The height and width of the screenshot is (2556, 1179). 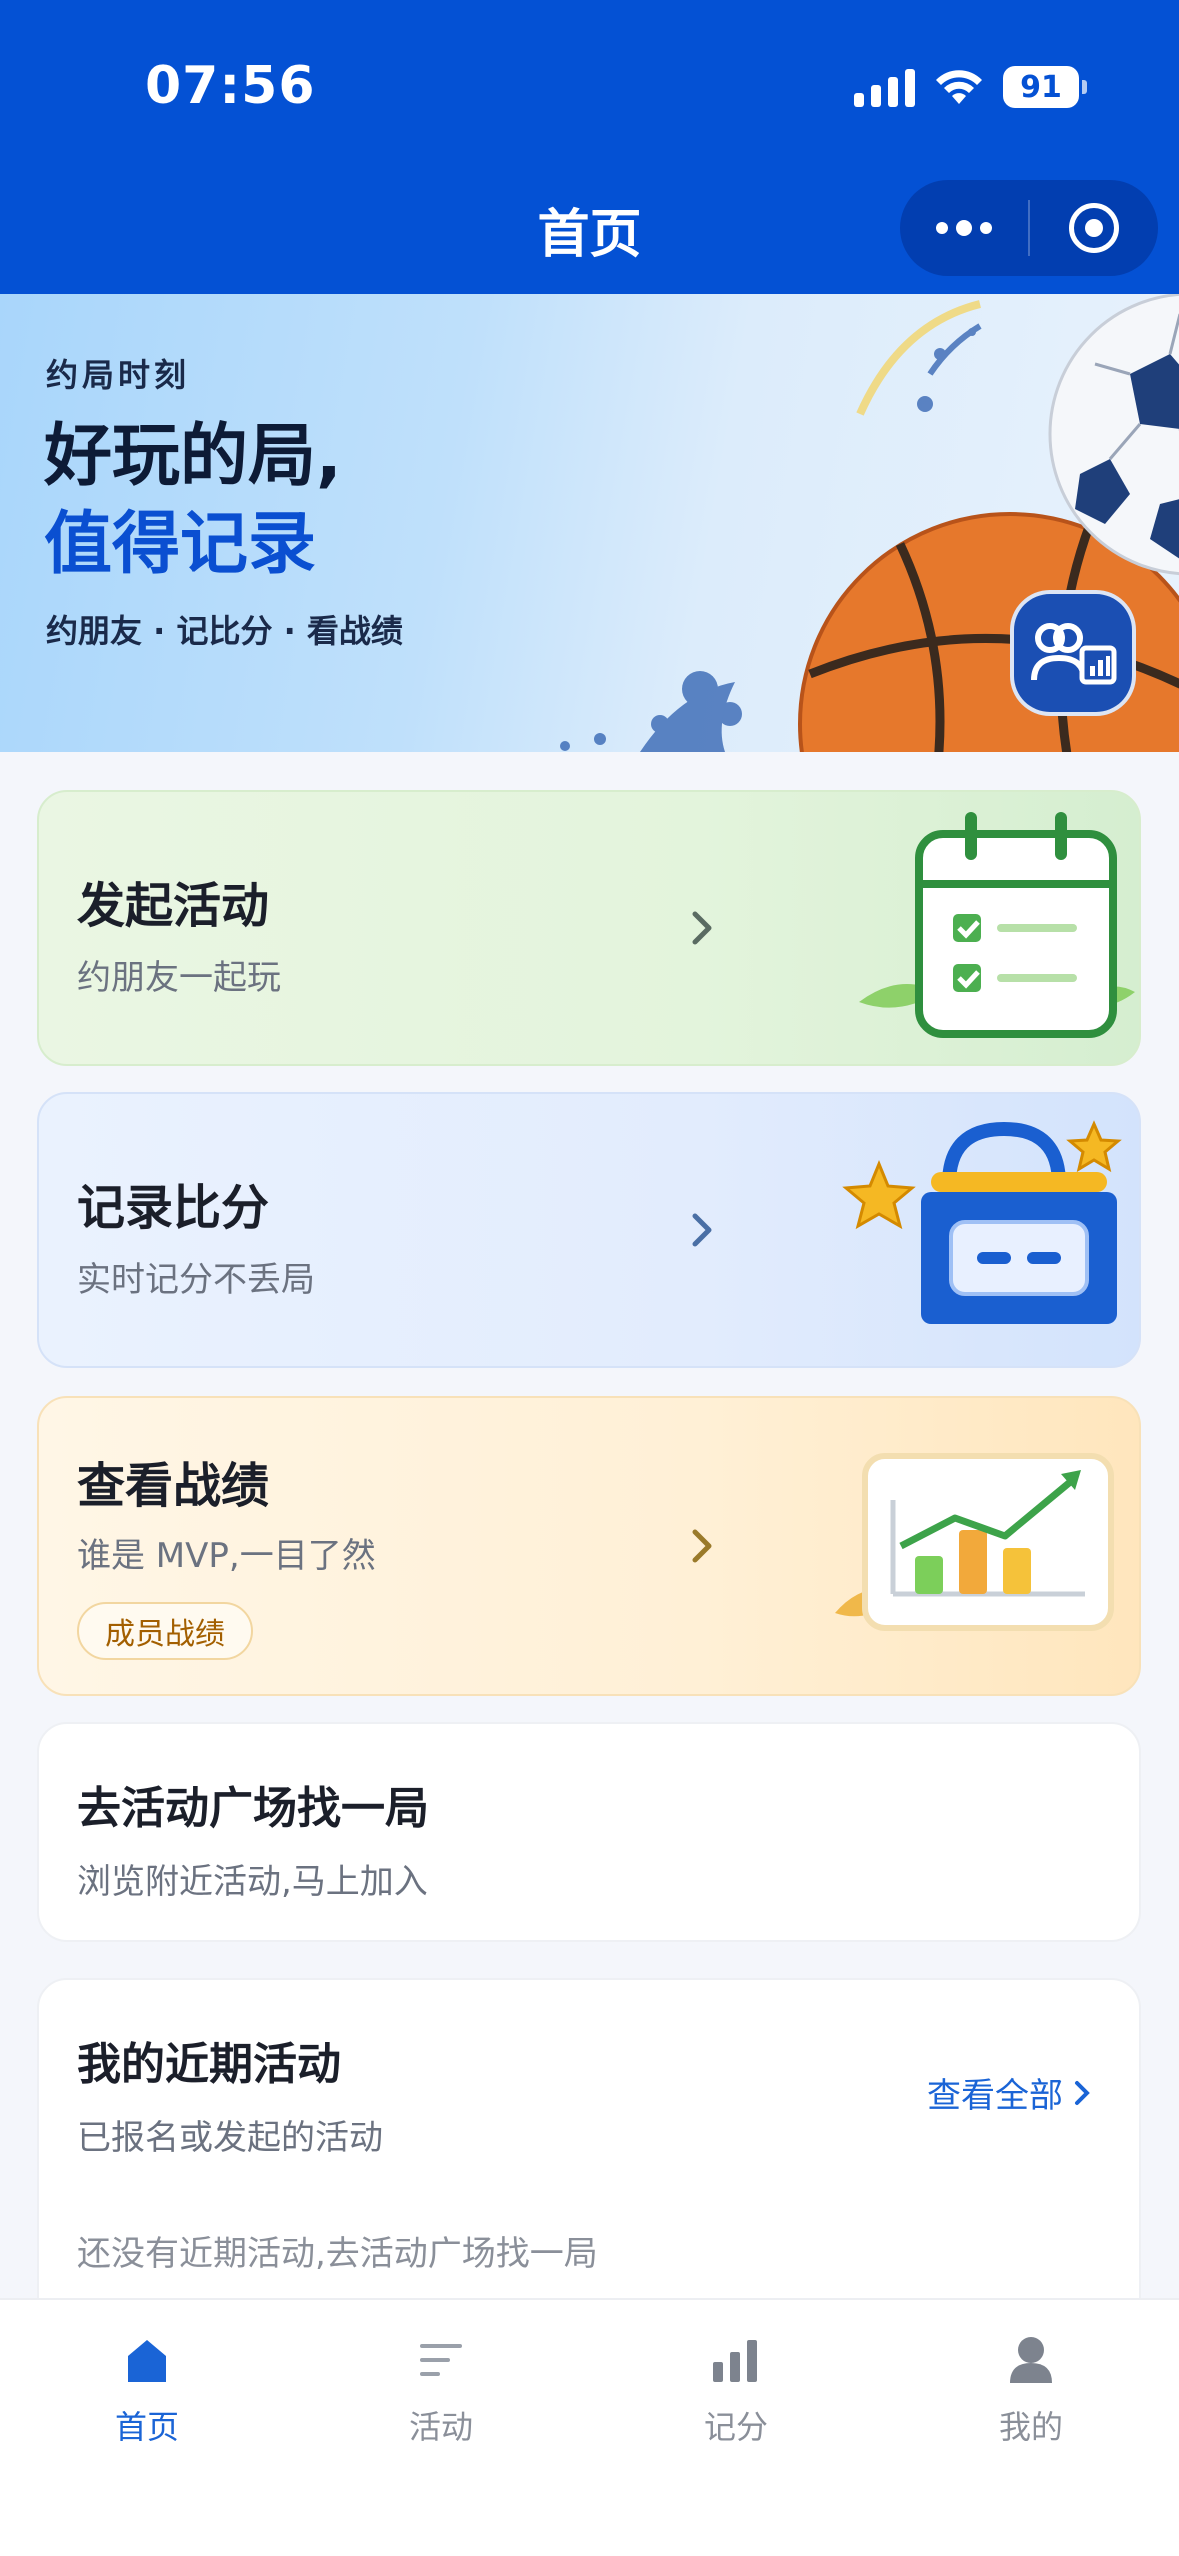 I want to click on battery-level: 91, so click(x=1041, y=87).